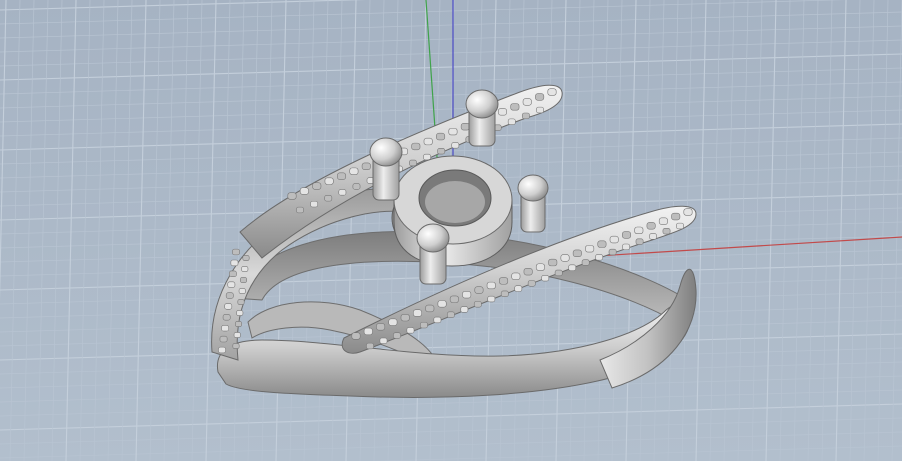 This screenshot has width=902, height=461. What do you see at coordinates (533, 203) in the screenshot?
I see `prong-front-right` at bounding box center [533, 203].